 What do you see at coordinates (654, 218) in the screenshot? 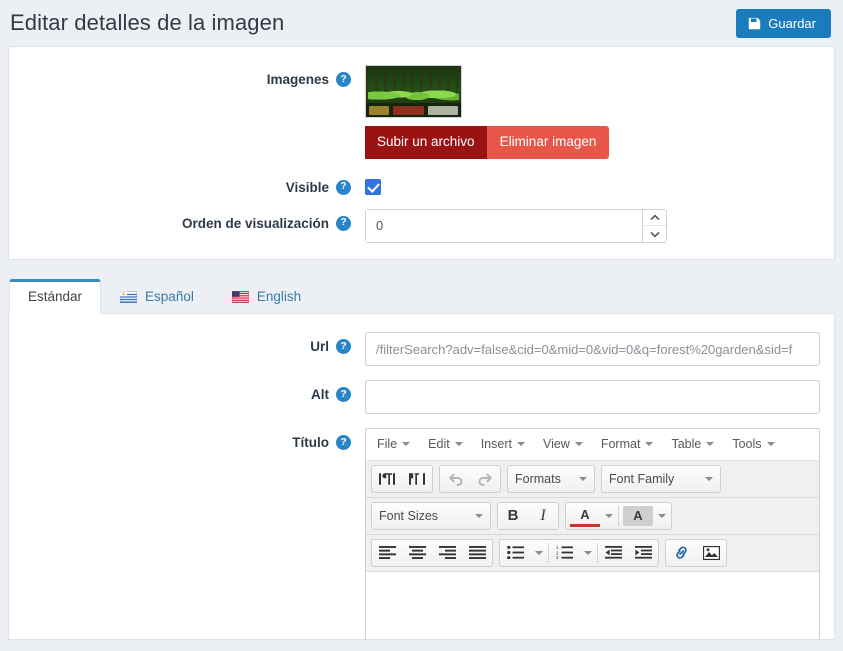
I see `chevron-up-icon` at bounding box center [654, 218].